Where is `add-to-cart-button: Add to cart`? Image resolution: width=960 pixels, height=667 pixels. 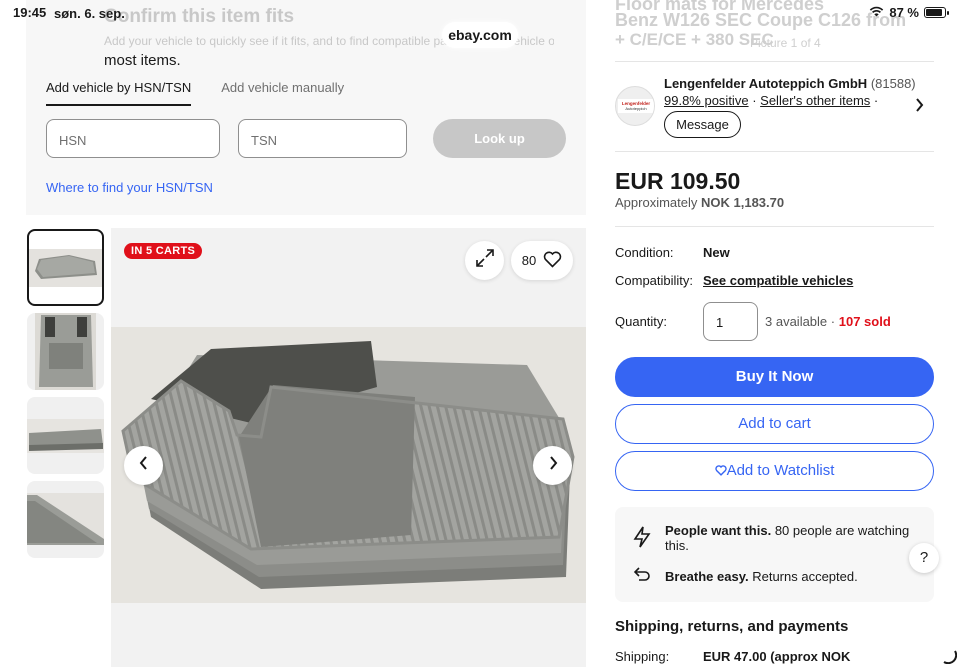 add-to-cart-button: Add to cart is located at coordinates (774, 424).